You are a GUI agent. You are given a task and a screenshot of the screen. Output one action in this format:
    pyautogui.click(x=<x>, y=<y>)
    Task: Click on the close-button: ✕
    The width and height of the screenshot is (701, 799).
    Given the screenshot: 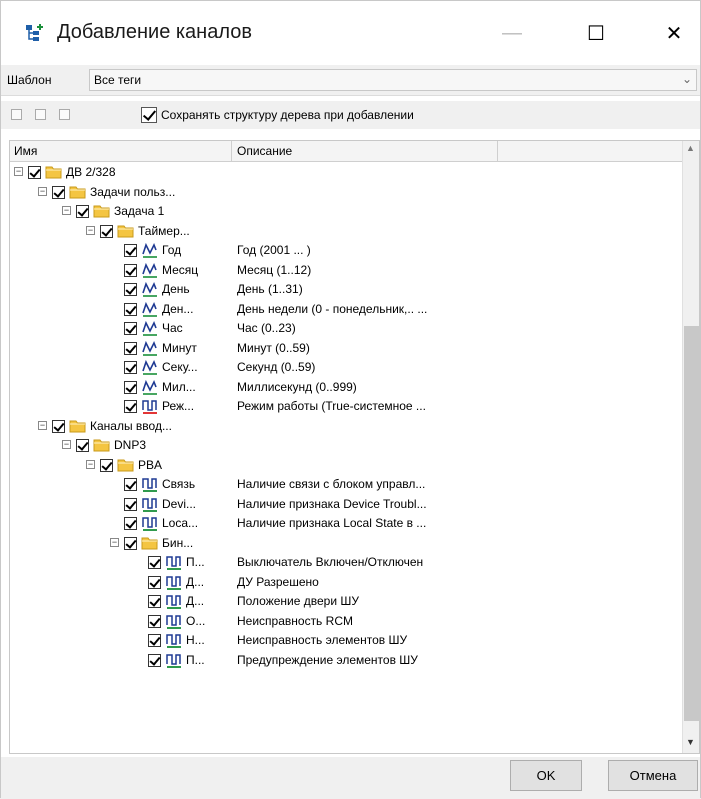 What is the action you would take?
    pyautogui.click(x=674, y=33)
    